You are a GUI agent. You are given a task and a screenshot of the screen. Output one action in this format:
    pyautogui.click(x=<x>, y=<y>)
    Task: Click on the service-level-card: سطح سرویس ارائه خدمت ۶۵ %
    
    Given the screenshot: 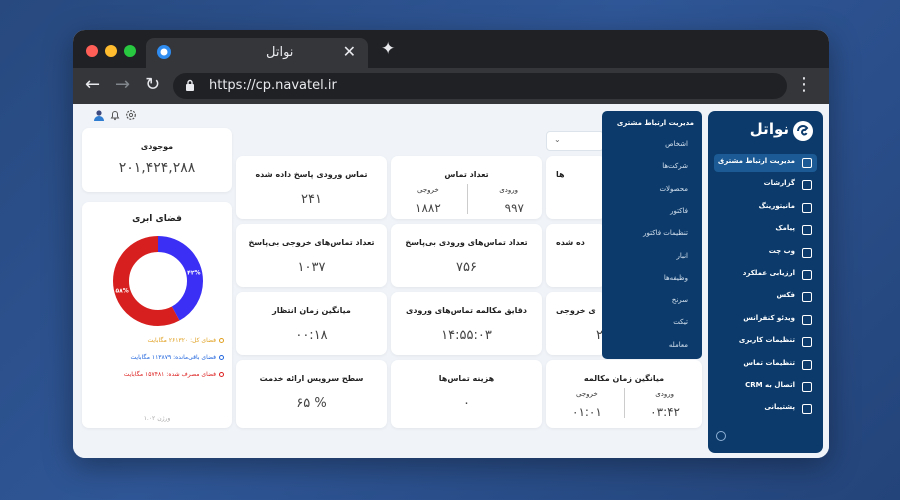 What is the action you would take?
    pyautogui.click(x=311, y=394)
    